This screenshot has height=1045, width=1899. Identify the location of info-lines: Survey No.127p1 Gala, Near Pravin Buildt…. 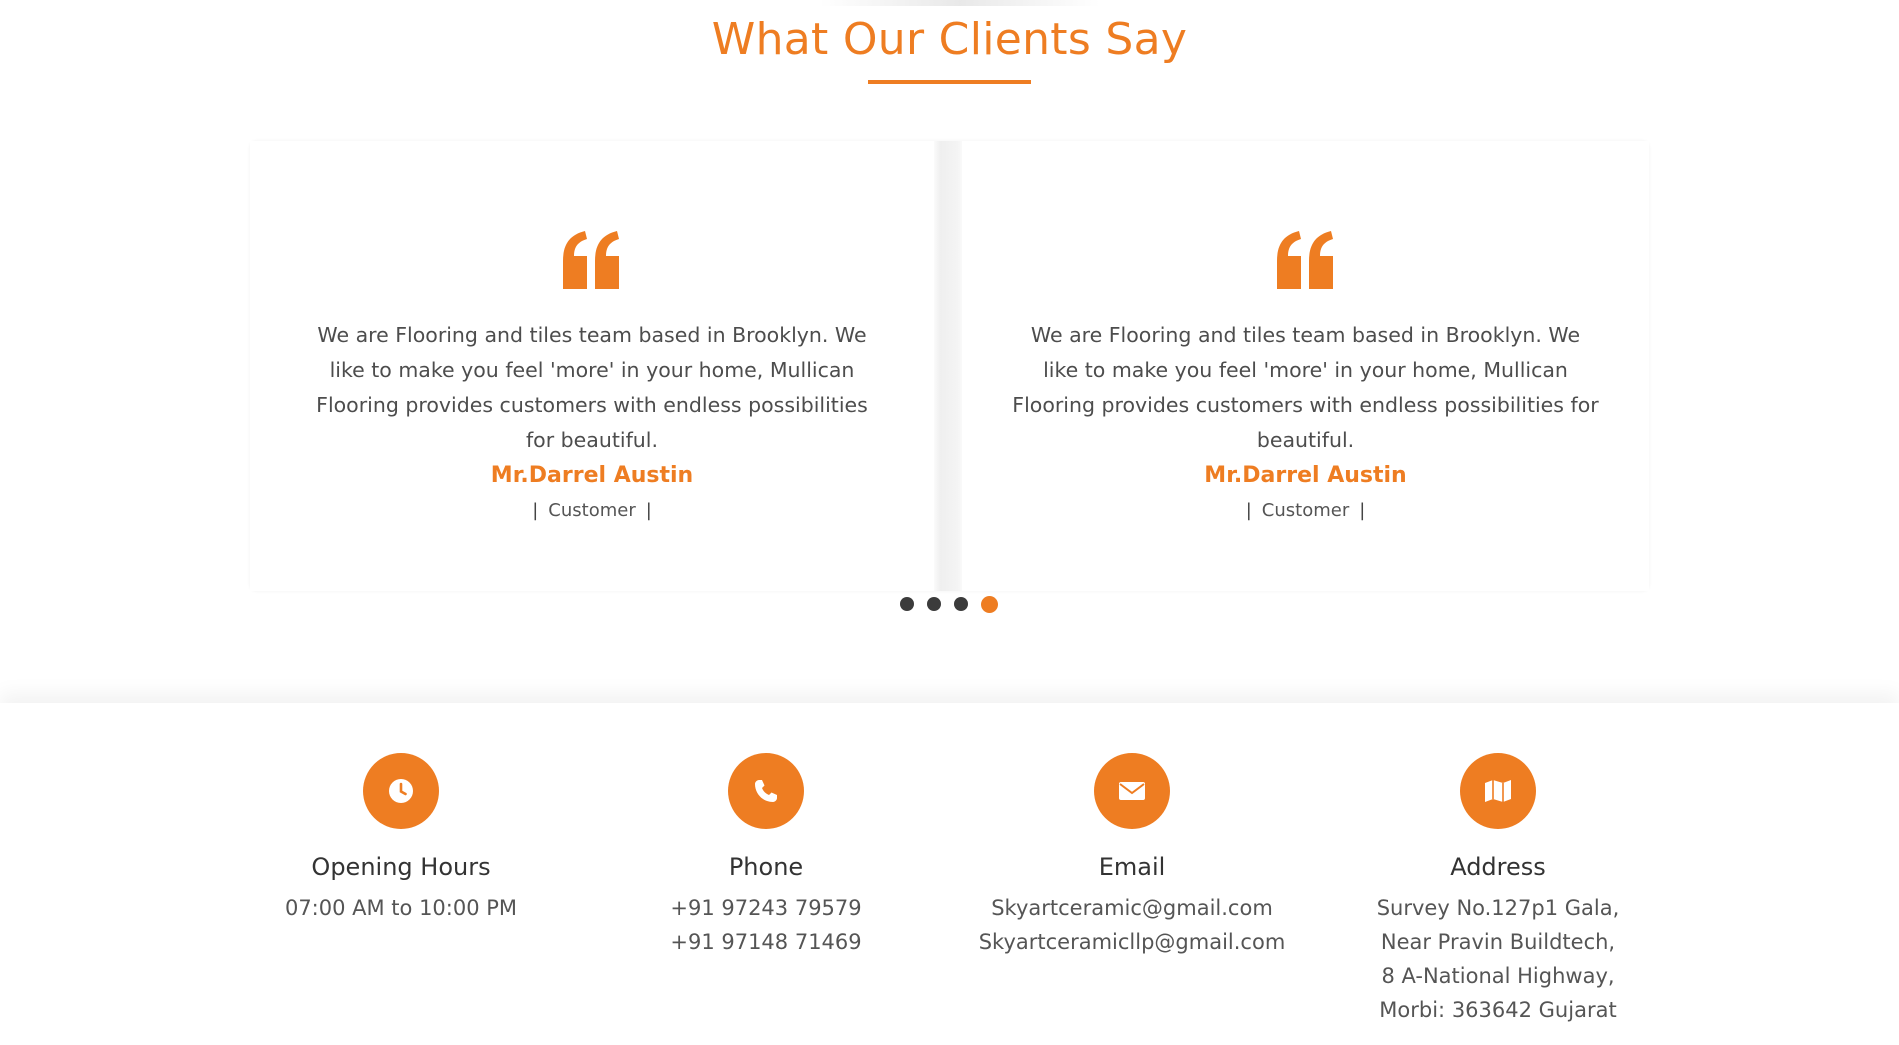
(1498, 959).